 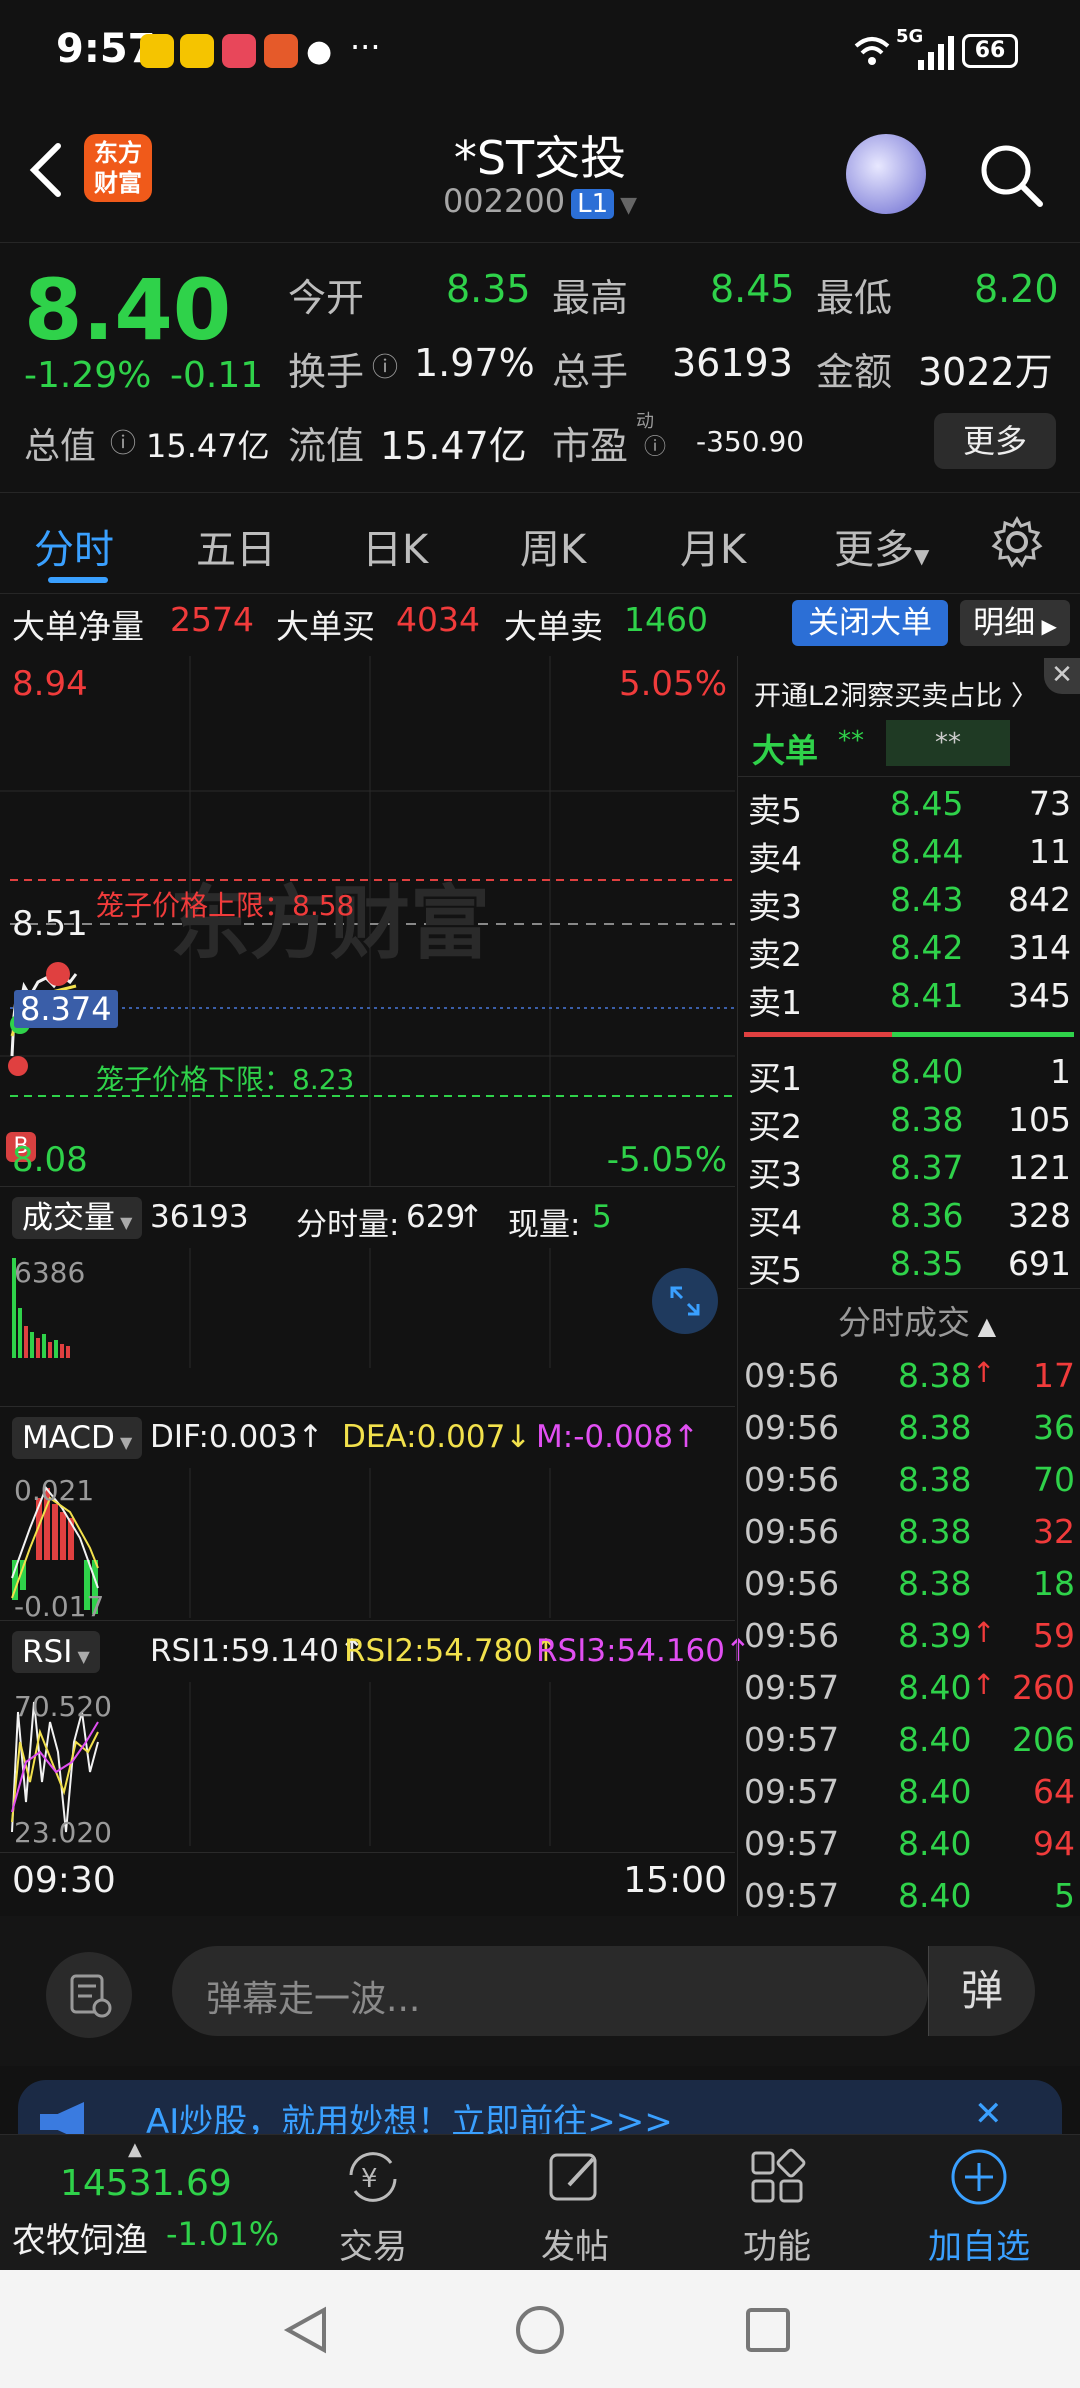 I want to click on fullscreen-expand-icon, so click(x=685, y=1301).